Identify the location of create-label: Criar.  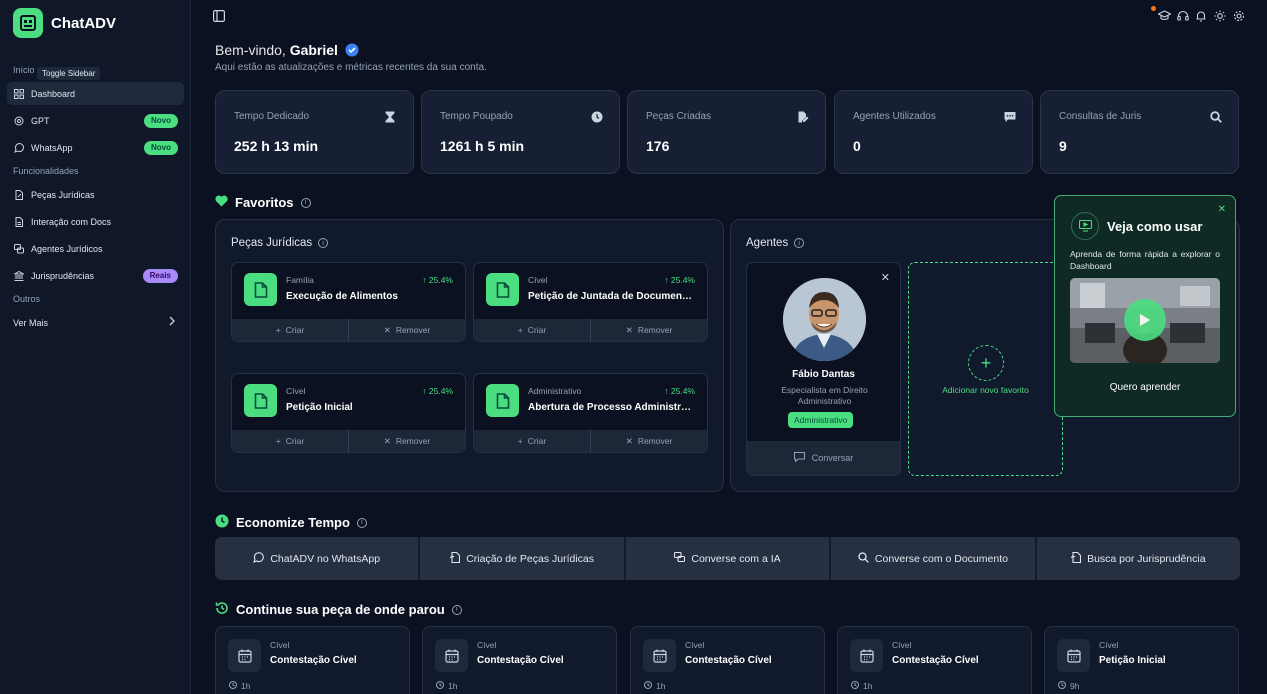
(537, 441).